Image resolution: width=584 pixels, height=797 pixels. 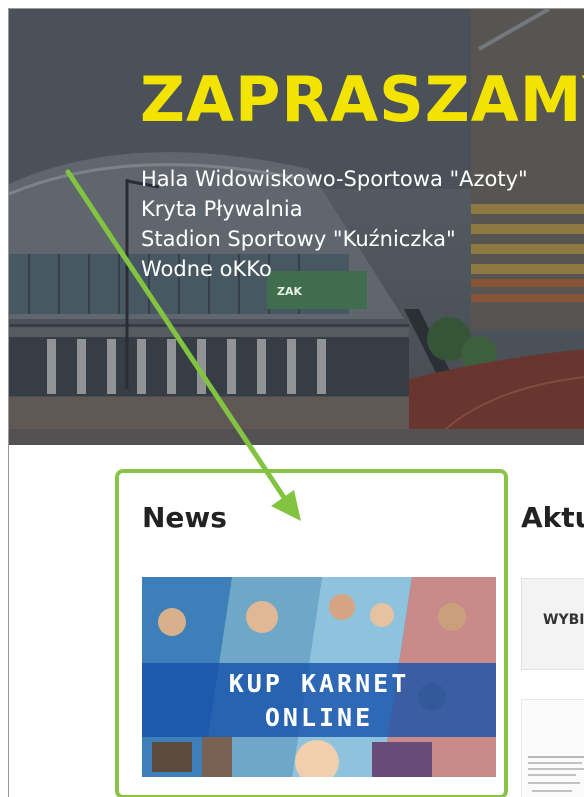 What do you see at coordinates (362, 99) in the screenshot?
I see `hero-title: ZAPRASZAMY` at bounding box center [362, 99].